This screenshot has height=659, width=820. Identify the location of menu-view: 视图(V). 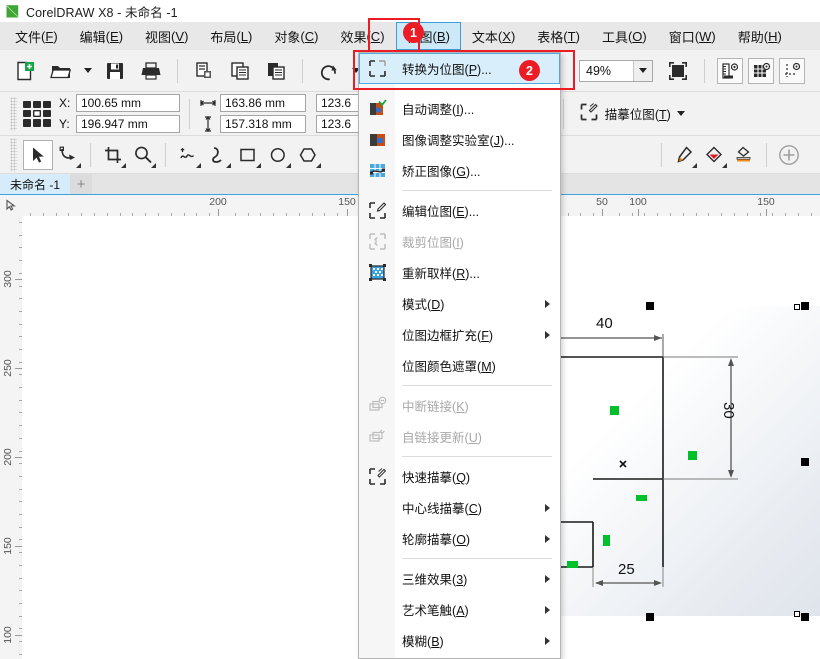
(166, 36).